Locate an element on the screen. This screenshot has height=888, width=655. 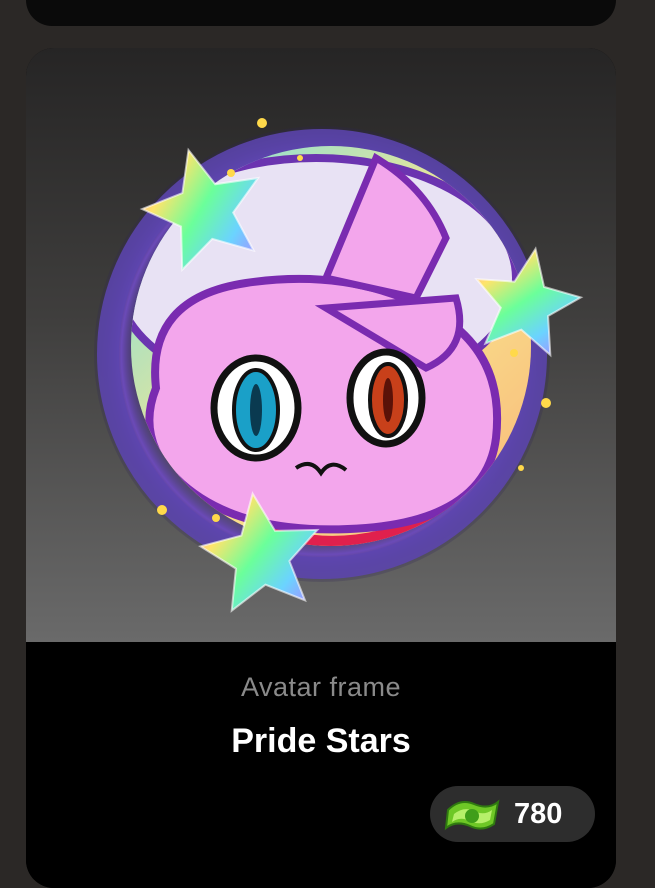
coins-icon is located at coordinates (472, 815).